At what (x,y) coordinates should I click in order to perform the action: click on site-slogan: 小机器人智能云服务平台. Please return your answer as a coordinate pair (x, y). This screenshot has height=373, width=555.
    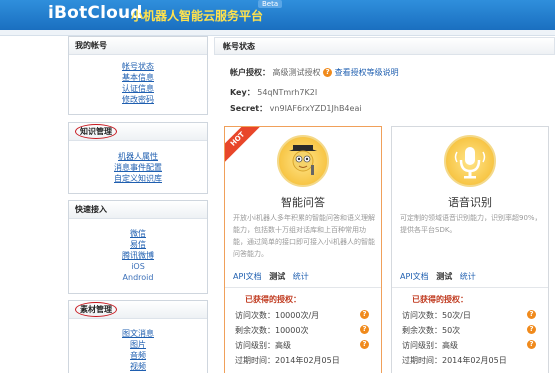
    Looking at the image, I should click on (197, 16).